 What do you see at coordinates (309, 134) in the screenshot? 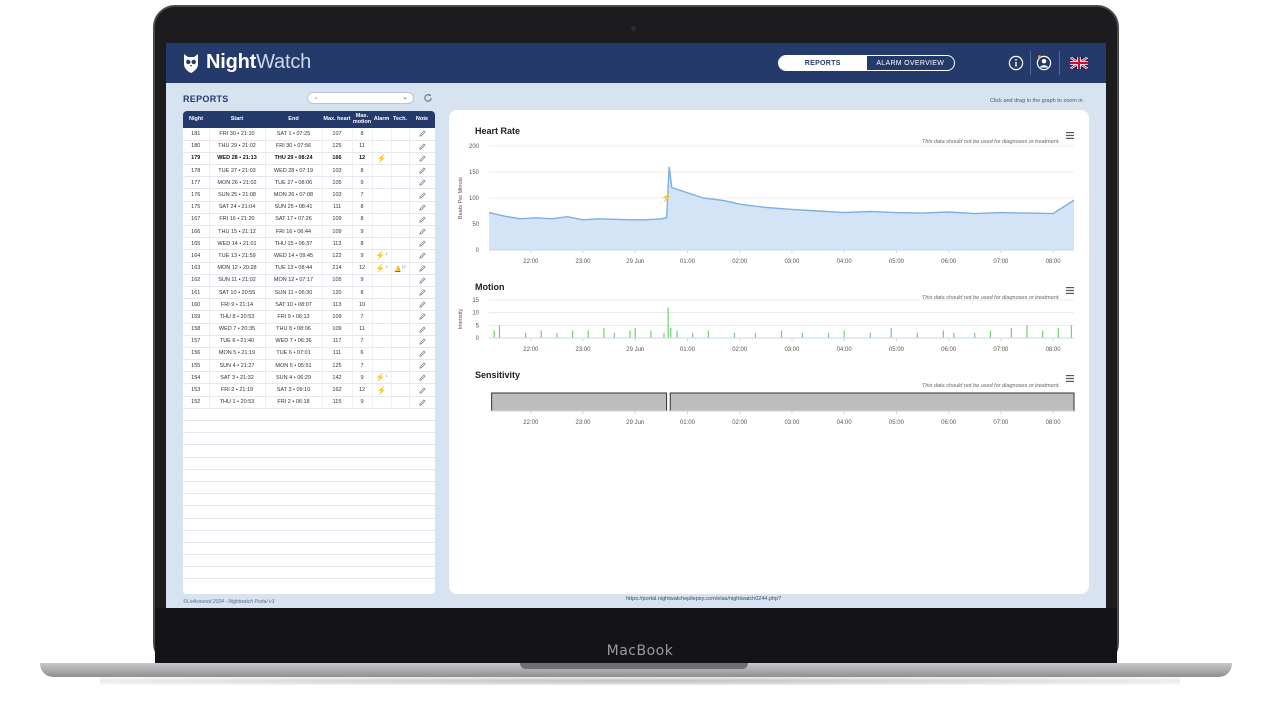
I see `table-row: 181 FRI 30 • 21:10 SAT 1 • 07:25 107 8` at bounding box center [309, 134].